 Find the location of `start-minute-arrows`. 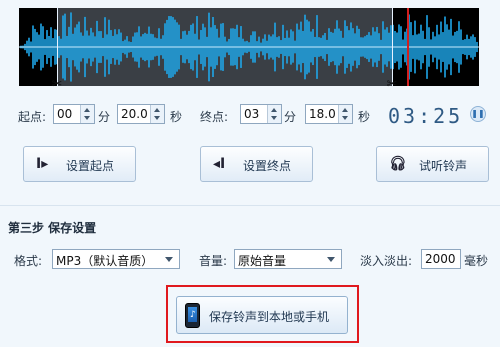

start-minute-arrows is located at coordinates (87, 114).